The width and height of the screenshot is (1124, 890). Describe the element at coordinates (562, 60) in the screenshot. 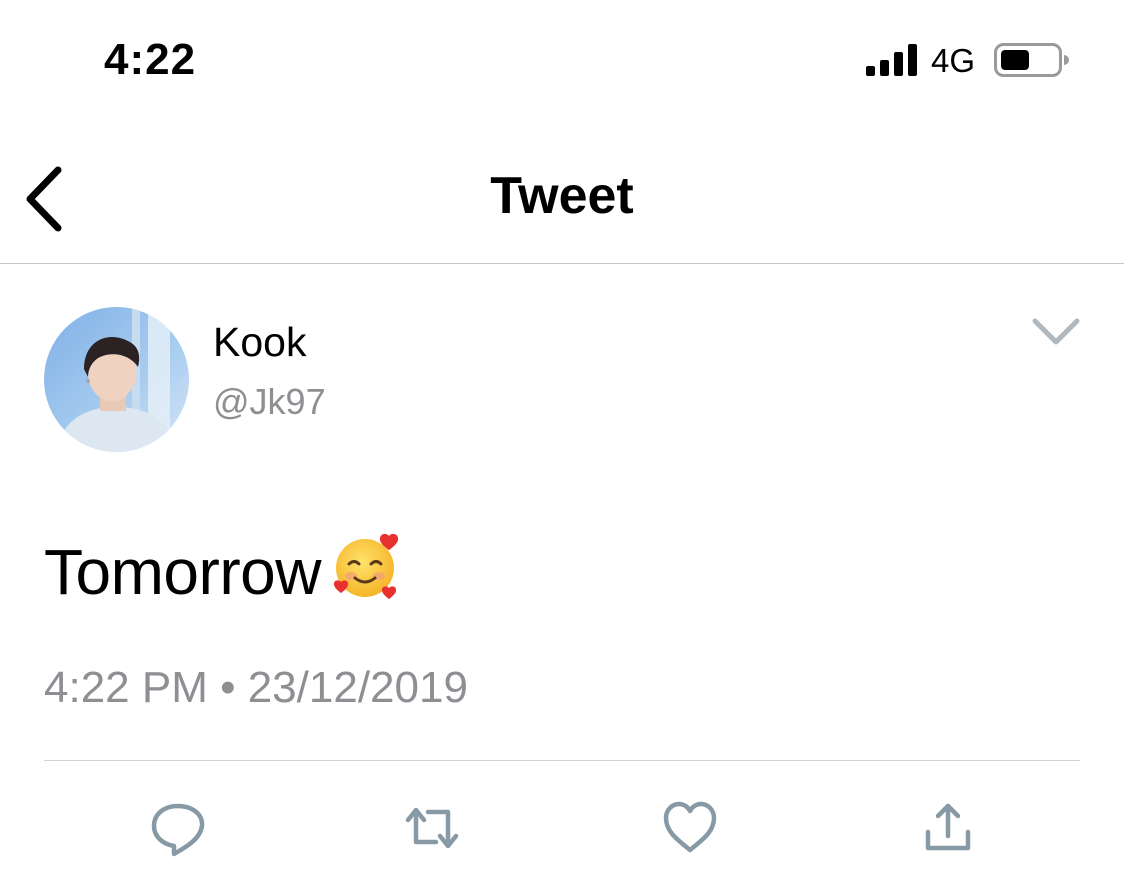

I see `status-bar: 4:22 4G` at that location.